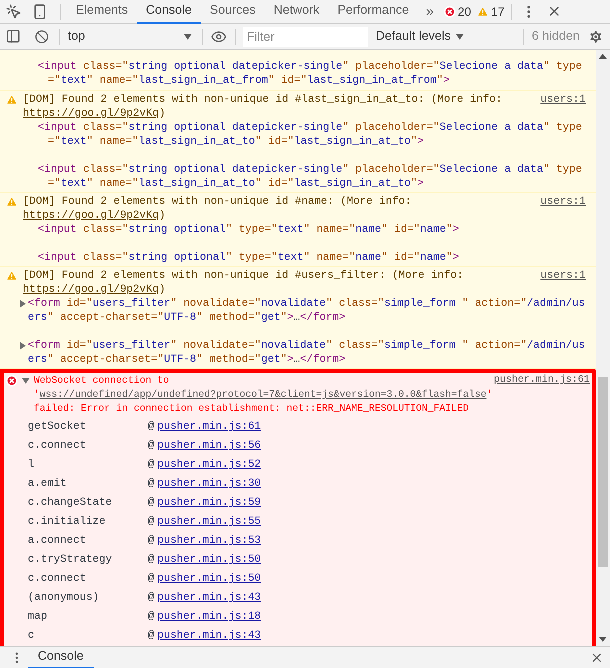 This screenshot has width=610, height=668. I want to click on scrollbar-thumb, so click(603, 472).